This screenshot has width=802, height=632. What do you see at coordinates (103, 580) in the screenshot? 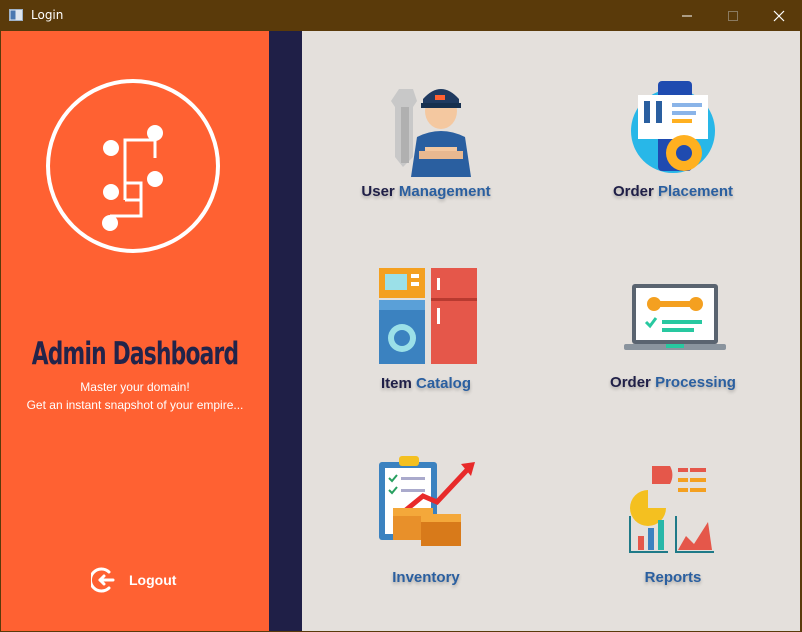
I see `logout-icon` at bounding box center [103, 580].